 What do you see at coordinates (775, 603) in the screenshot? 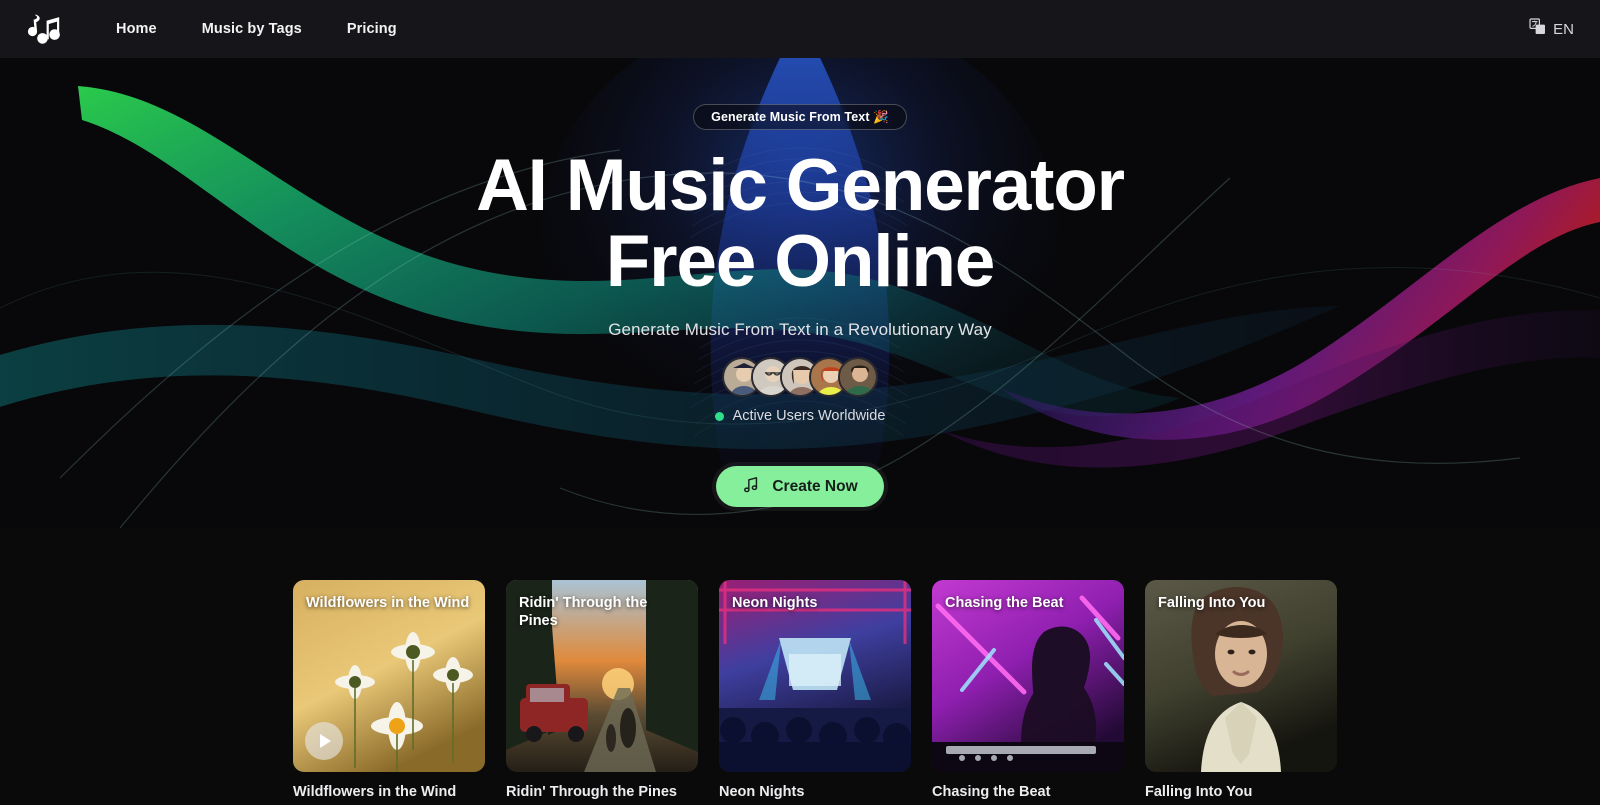
I see `card-title-overlay: Neon Nights` at bounding box center [775, 603].